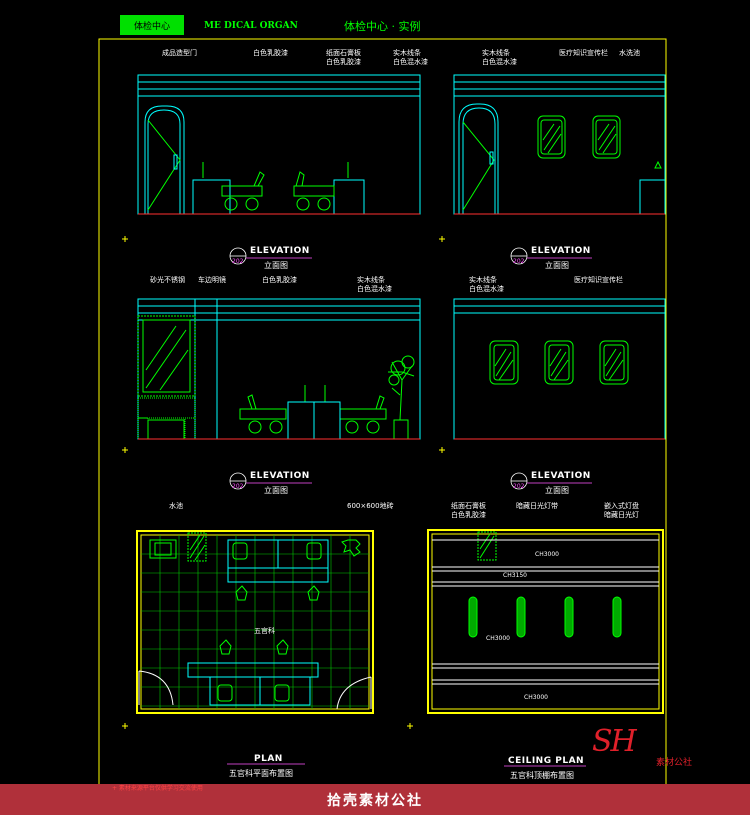 Image resolution: width=750 pixels, height=815 pixels. Describe the element at coordinates (279, 369) in the screenshot. I see `elevation-3-drawing` at that location.